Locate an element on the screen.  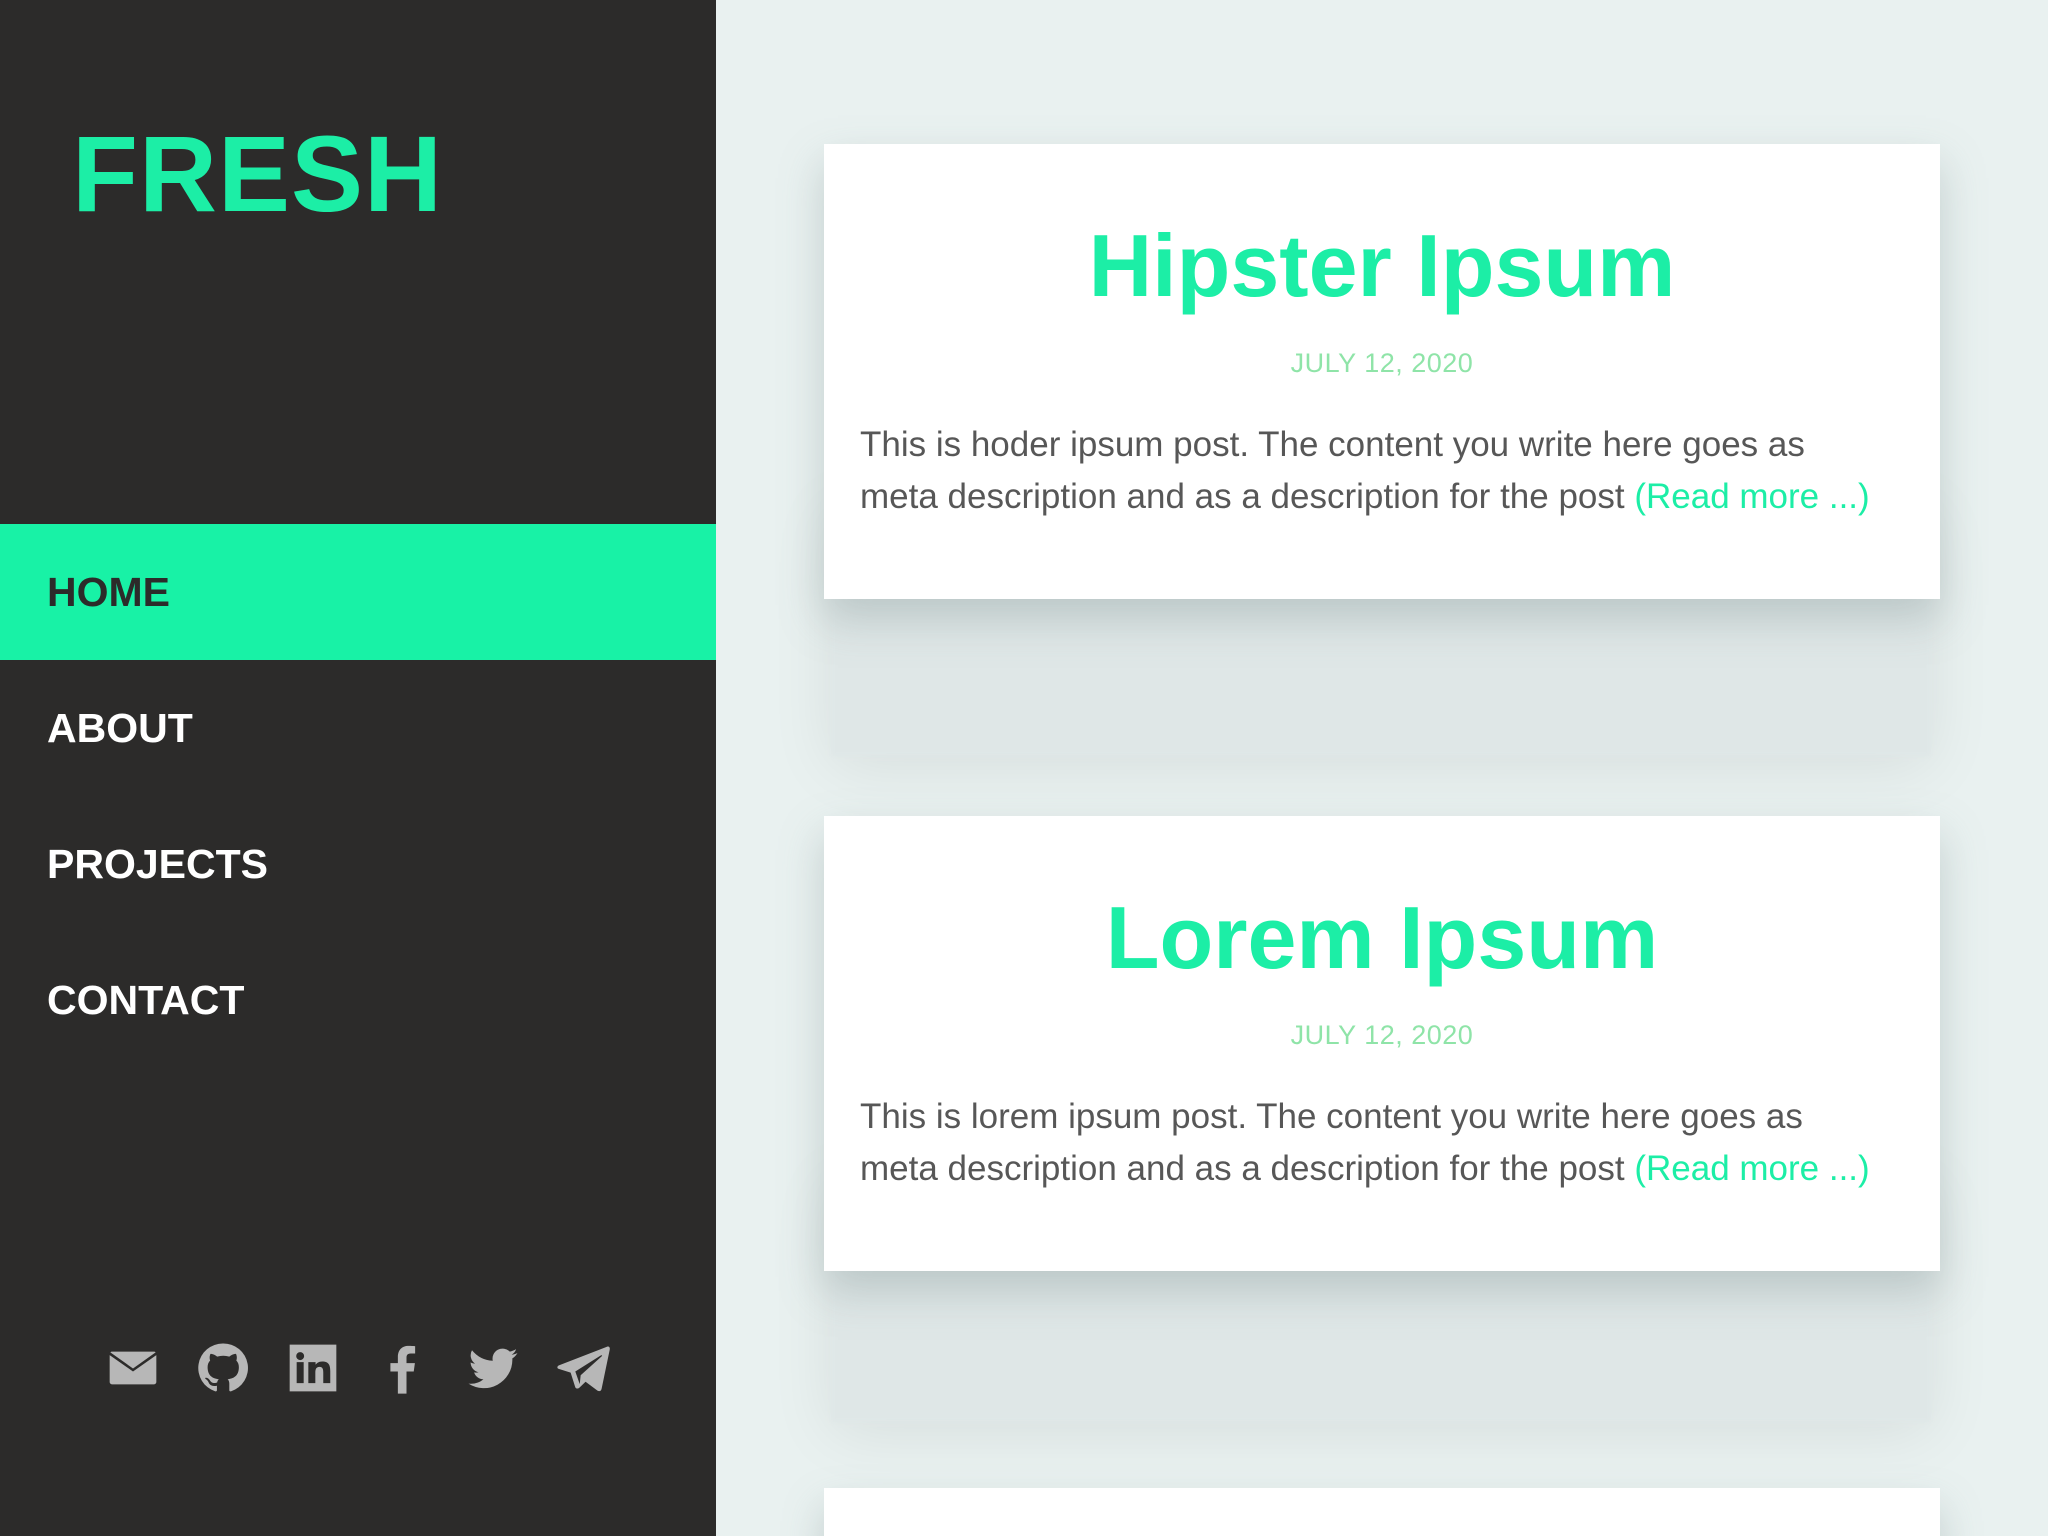
linkedin-icon is located at coordinates (313, 1368).